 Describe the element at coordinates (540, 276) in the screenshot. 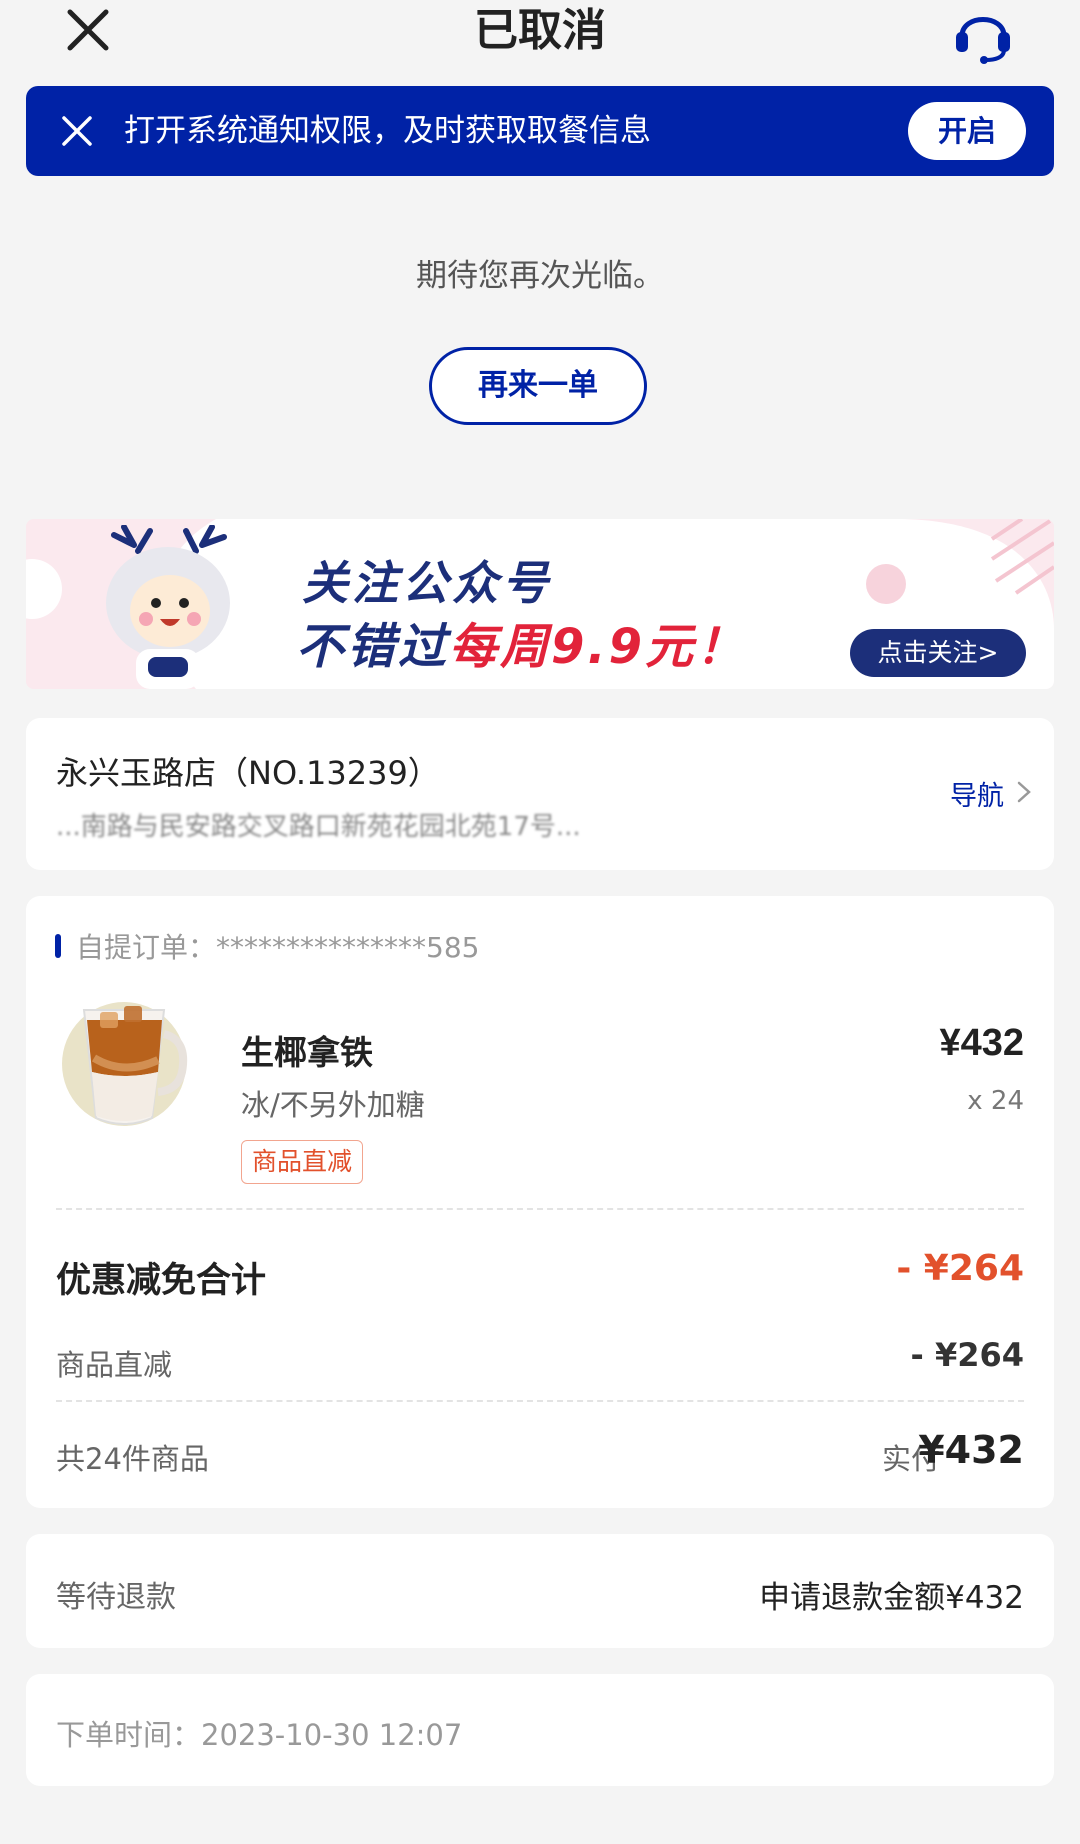

I see `thanks-message: 期待您再次光临。` at that location.